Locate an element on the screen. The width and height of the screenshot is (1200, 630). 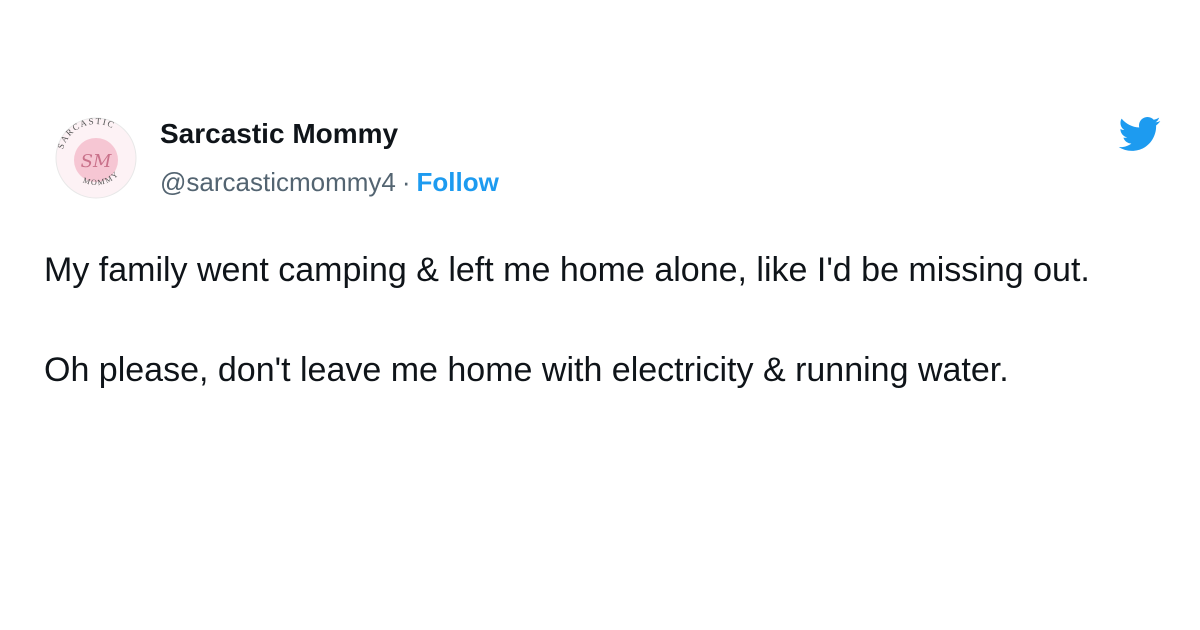
avatar: SARCASTIC MOMMY SM is located at coordinates (96, 158).